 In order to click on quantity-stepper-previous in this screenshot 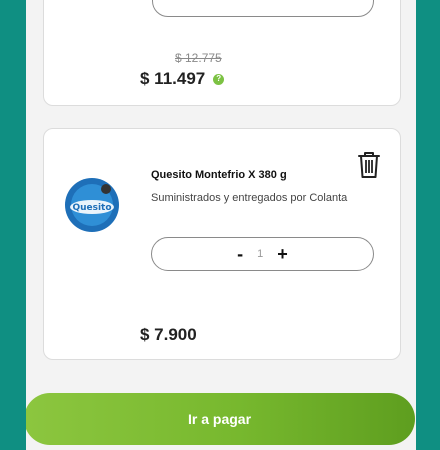, I will do `click(263, 8)`.